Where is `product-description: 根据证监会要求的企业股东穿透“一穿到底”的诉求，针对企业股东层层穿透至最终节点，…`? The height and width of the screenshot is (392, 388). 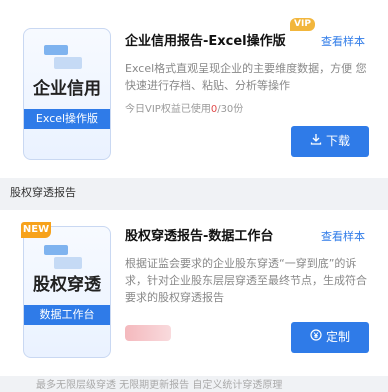
product-description: 根据证监会要求的企业股东穿透“一穿到底”的诉求，针对企业股东层层穿透至最终节点，… is located at coordinates (246, 280).